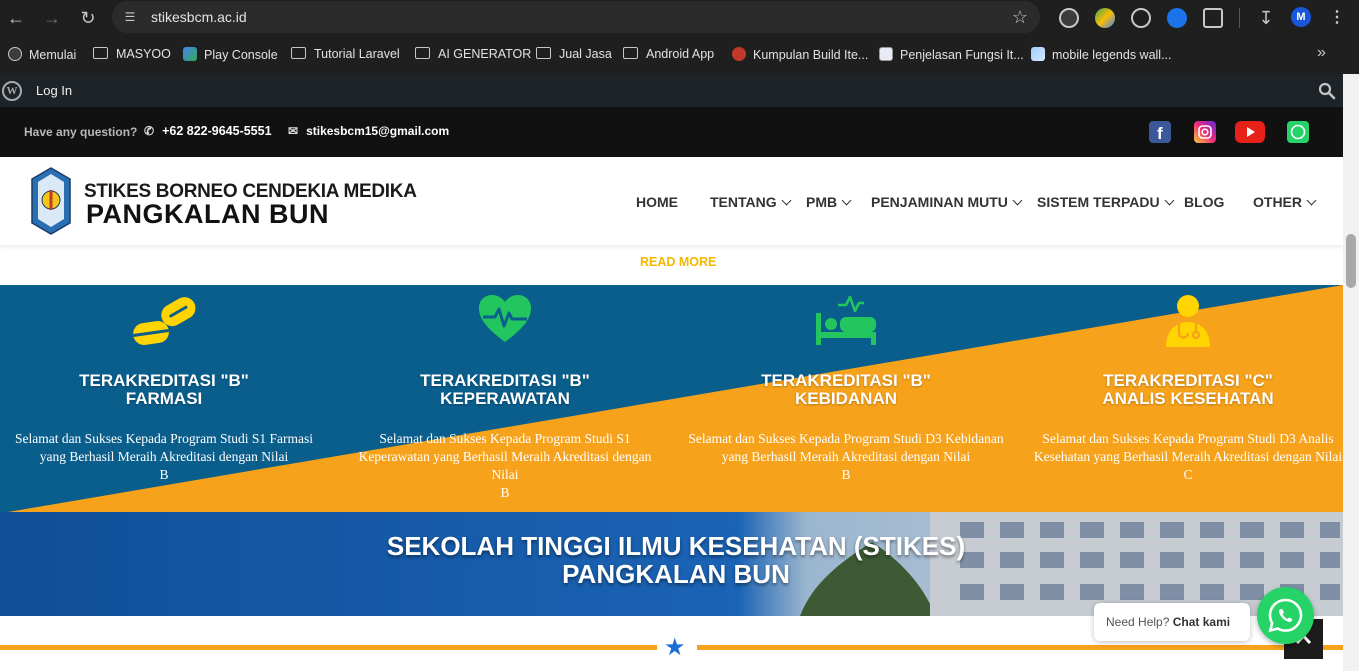  What do you see at coordinates (1213, 18) in the screenshot?
I see `extensions-puzzle-icon` at bounding box center [1213, 18].